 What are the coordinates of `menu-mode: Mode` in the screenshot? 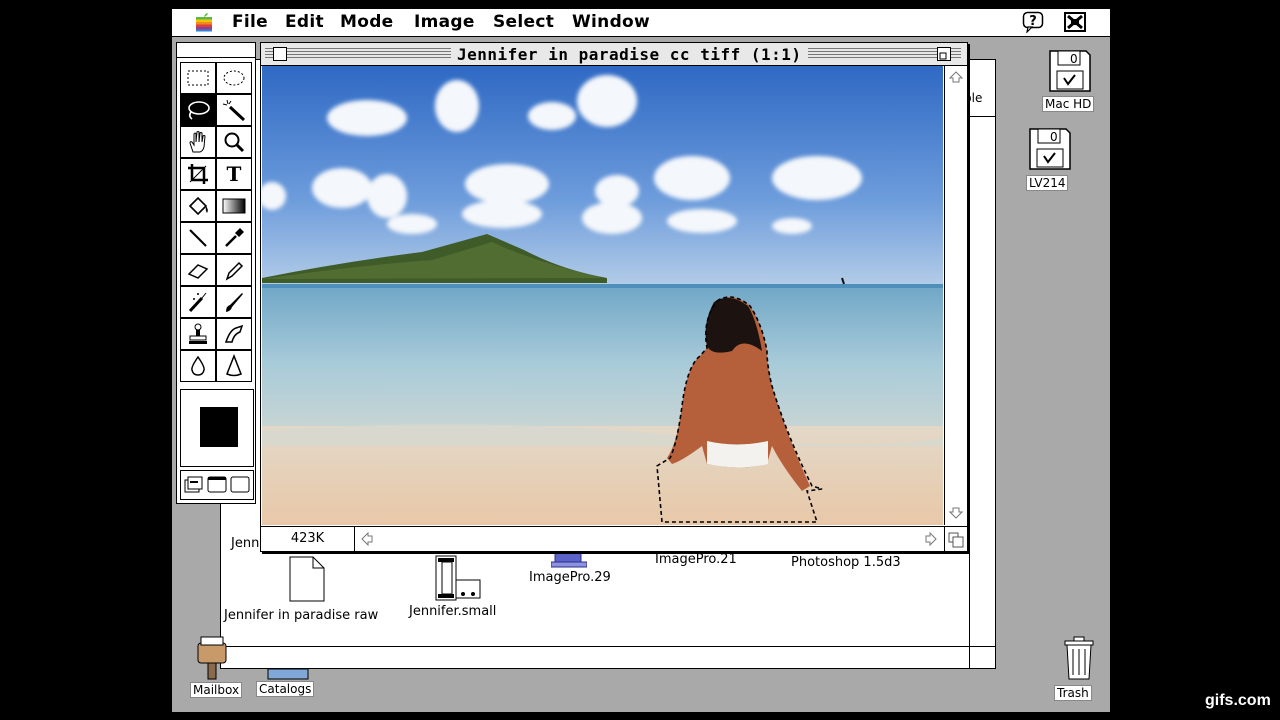 It's located at (367, 22).